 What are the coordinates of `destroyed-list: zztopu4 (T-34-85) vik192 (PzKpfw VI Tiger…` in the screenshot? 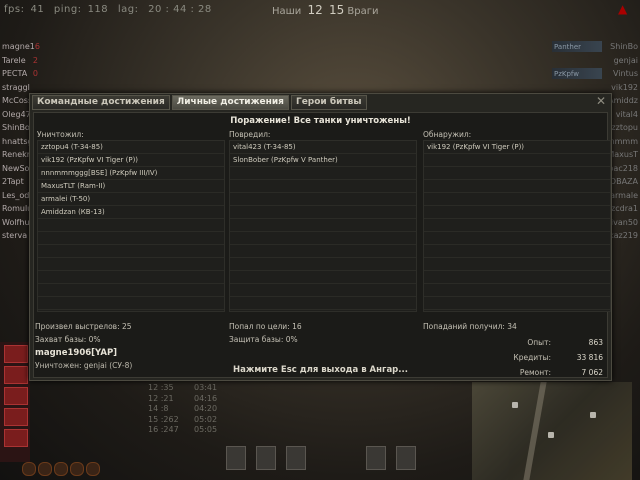 It's located at (131, 226).